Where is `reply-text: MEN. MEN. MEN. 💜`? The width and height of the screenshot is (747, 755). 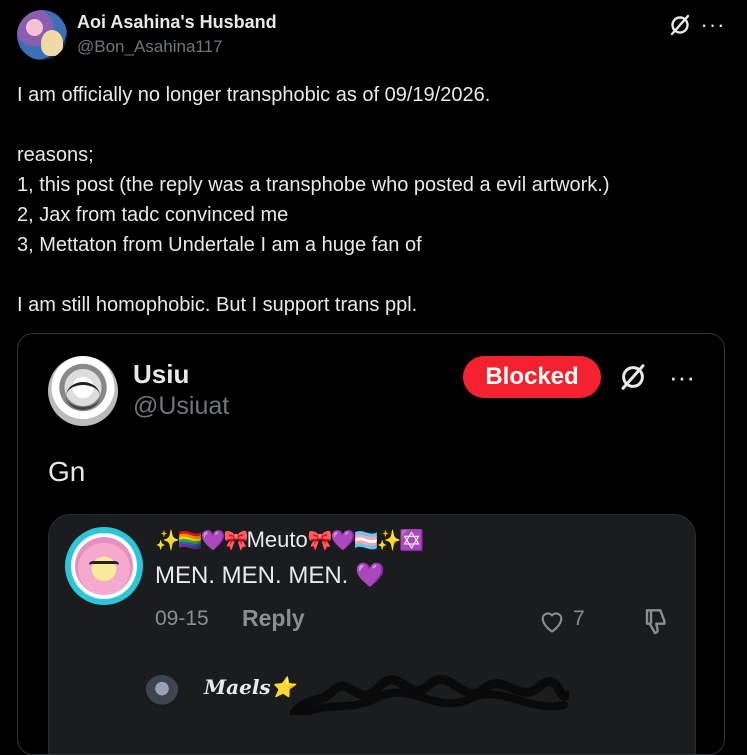
reply-text: MEN. MEN. MEN. 💜 is located at coordinates (270, 575).